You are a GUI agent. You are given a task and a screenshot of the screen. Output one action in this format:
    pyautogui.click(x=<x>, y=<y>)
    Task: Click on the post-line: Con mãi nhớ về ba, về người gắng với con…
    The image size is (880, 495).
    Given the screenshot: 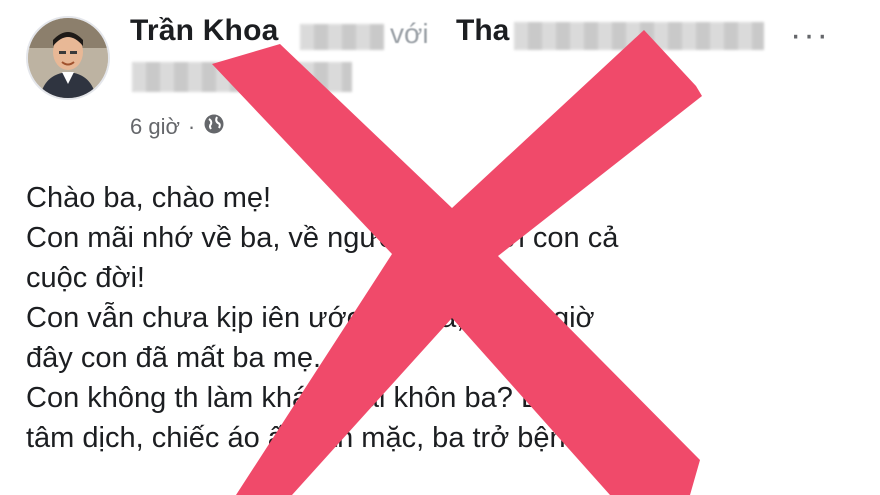 What is the action you would take?
    pyautogui.click(x=322, y=238)
    